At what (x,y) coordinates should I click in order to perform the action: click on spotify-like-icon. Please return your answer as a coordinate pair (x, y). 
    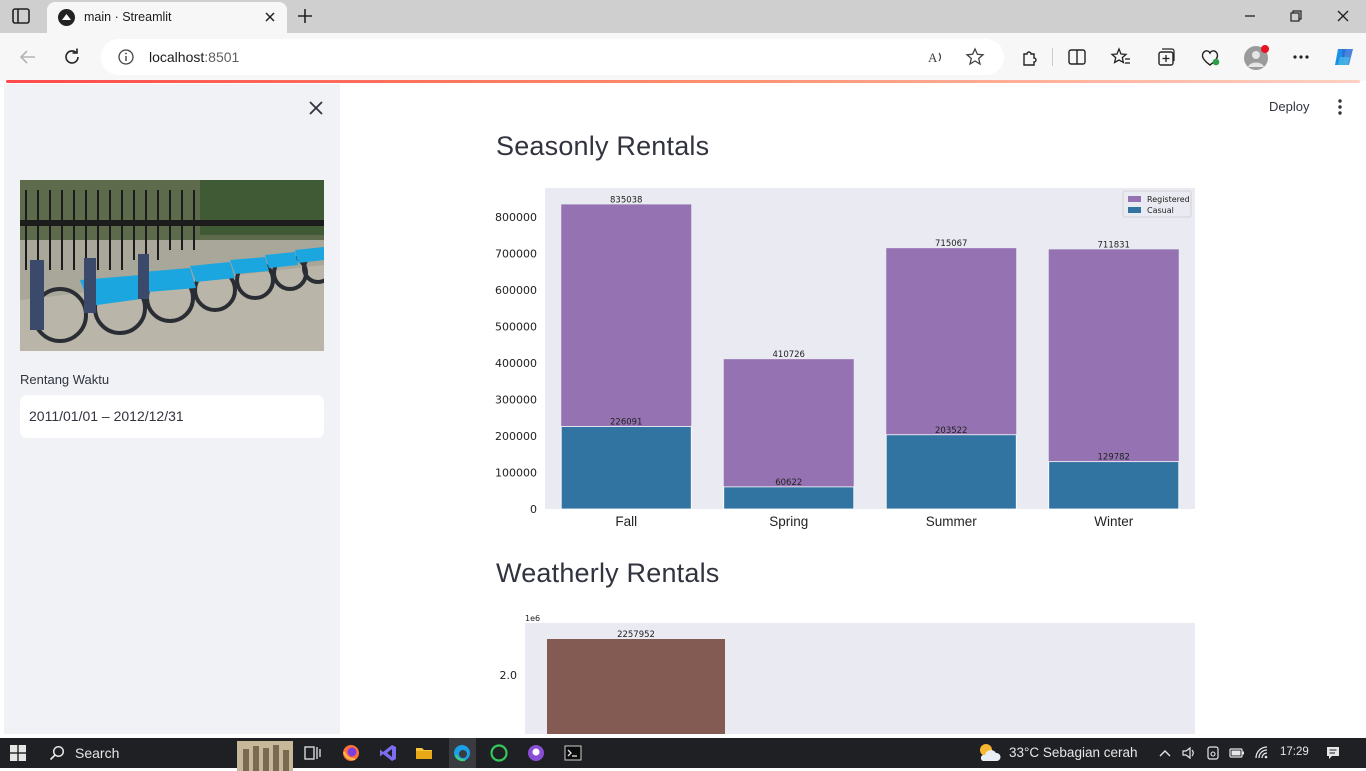
    Looking at the image, I should click on (499, 753).